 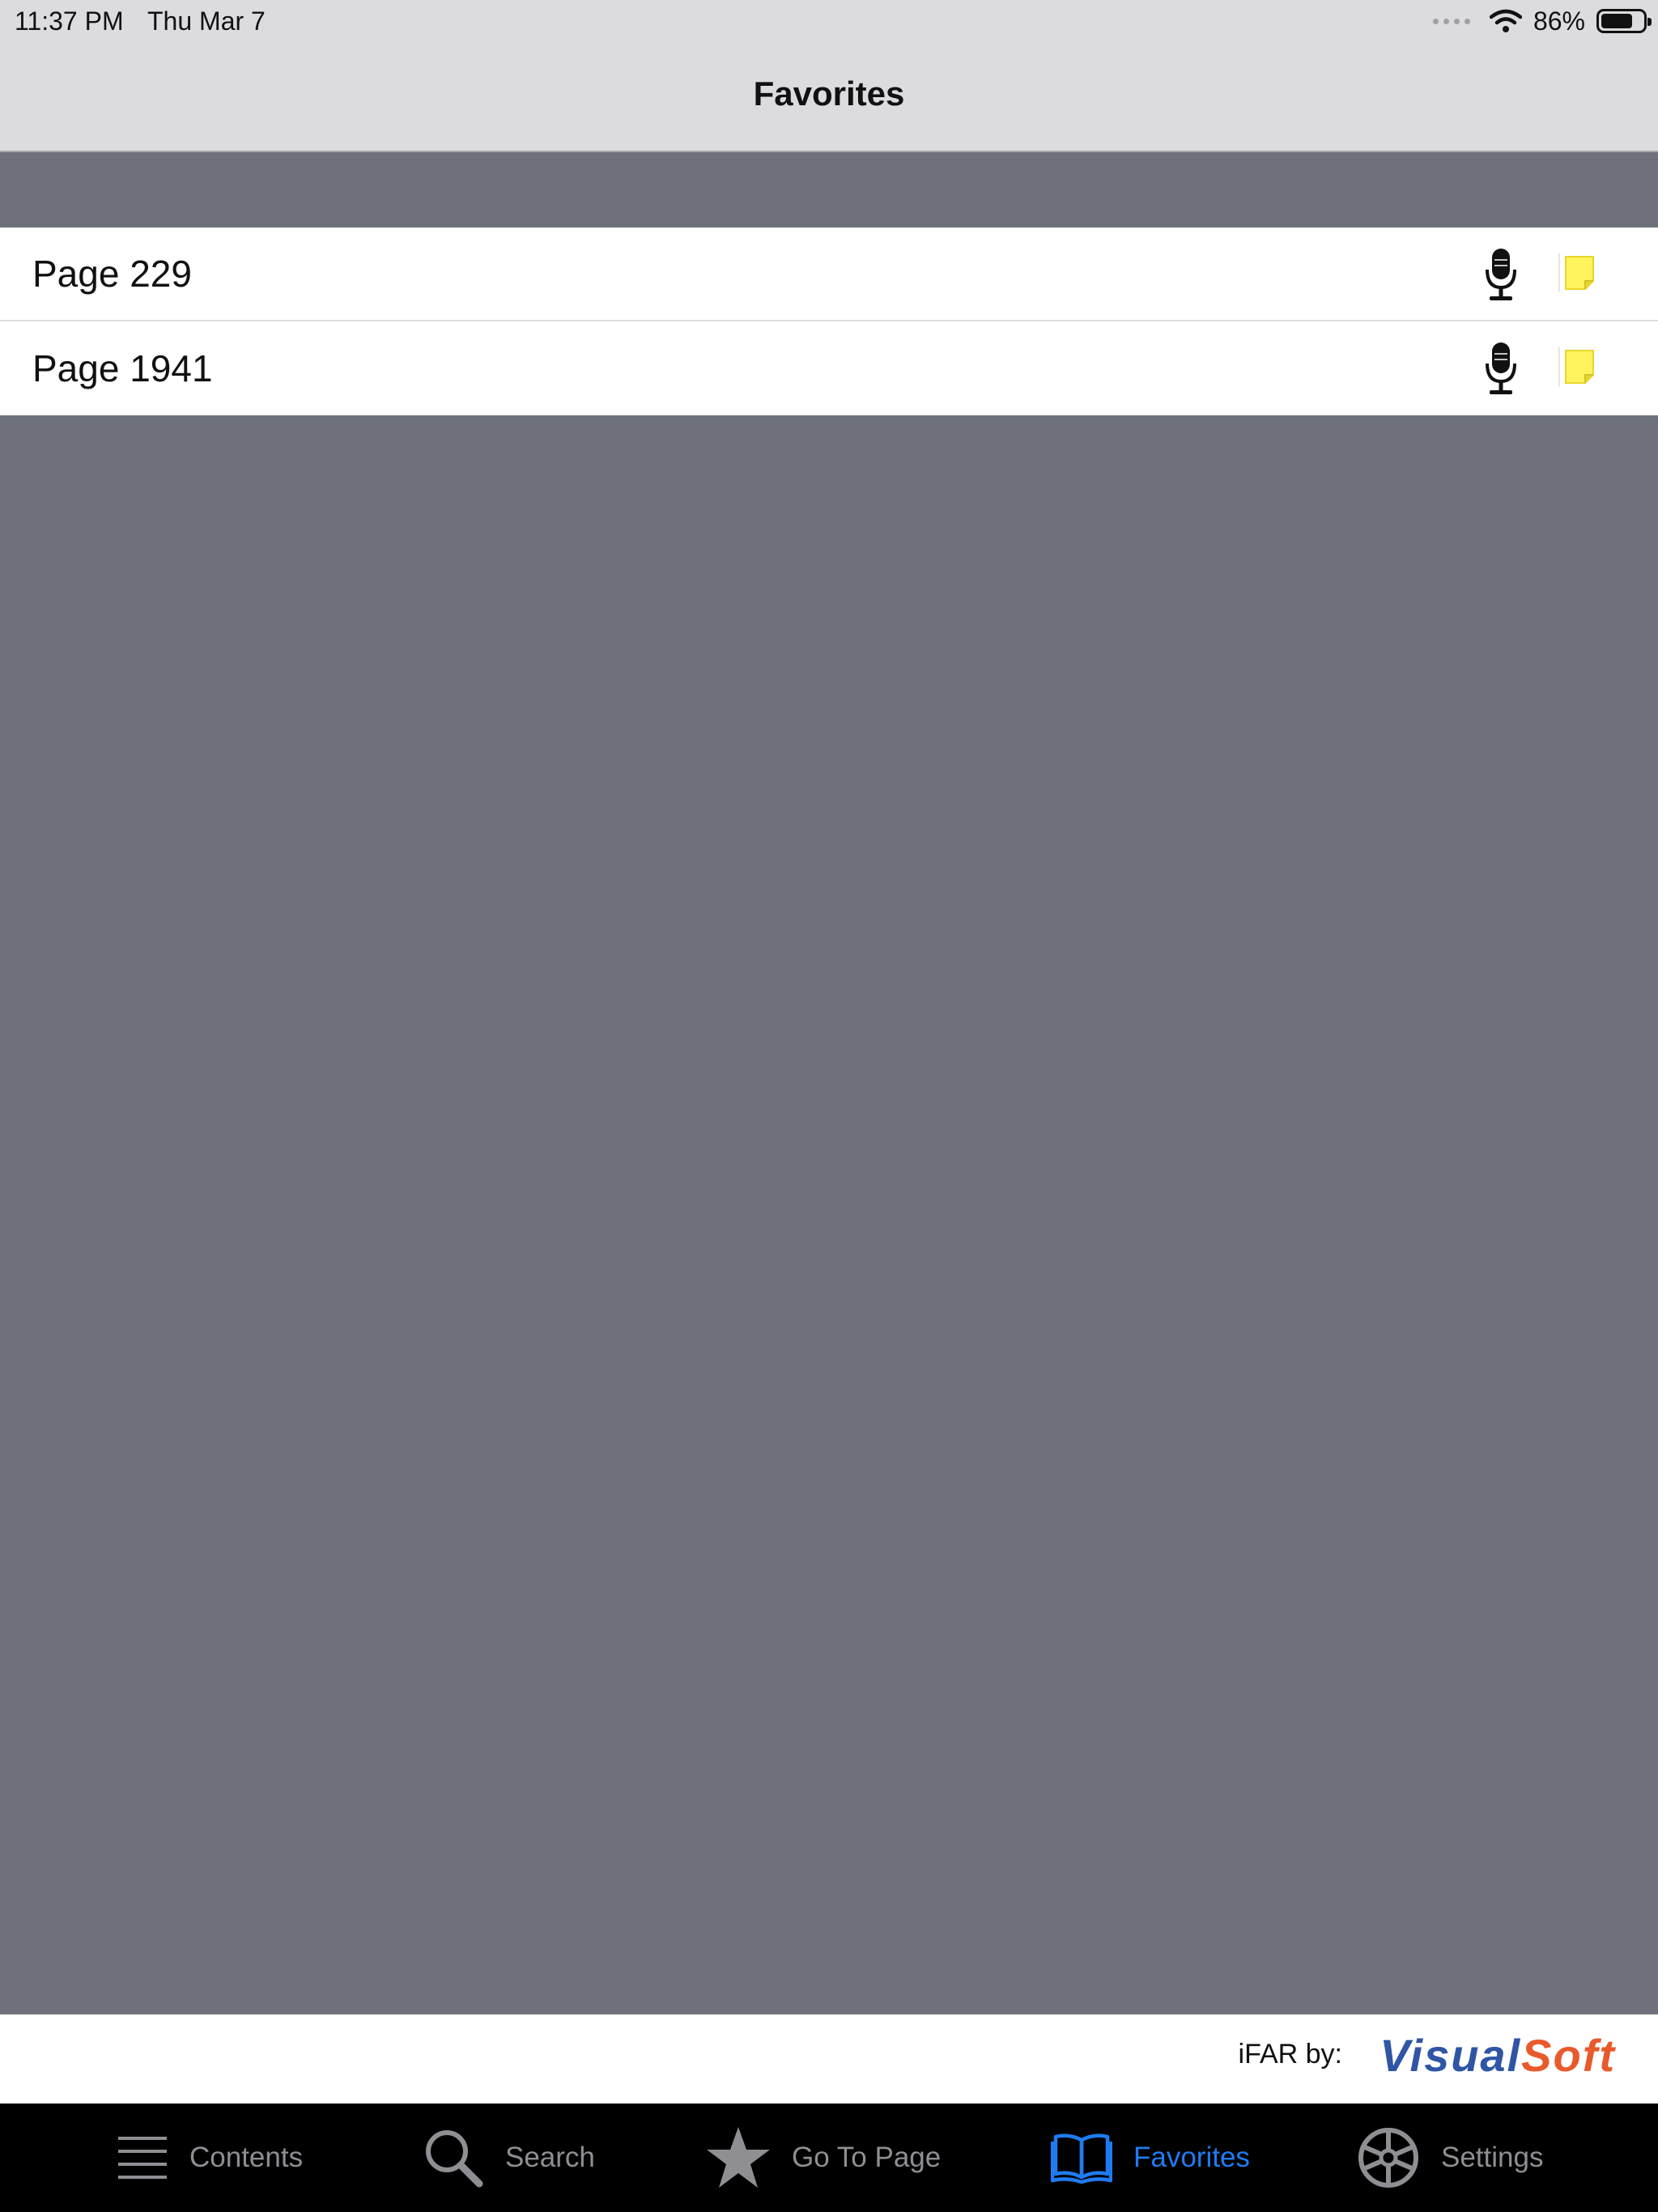 I want to click on status-indicators: 86%, so click(x=1542, y=21).